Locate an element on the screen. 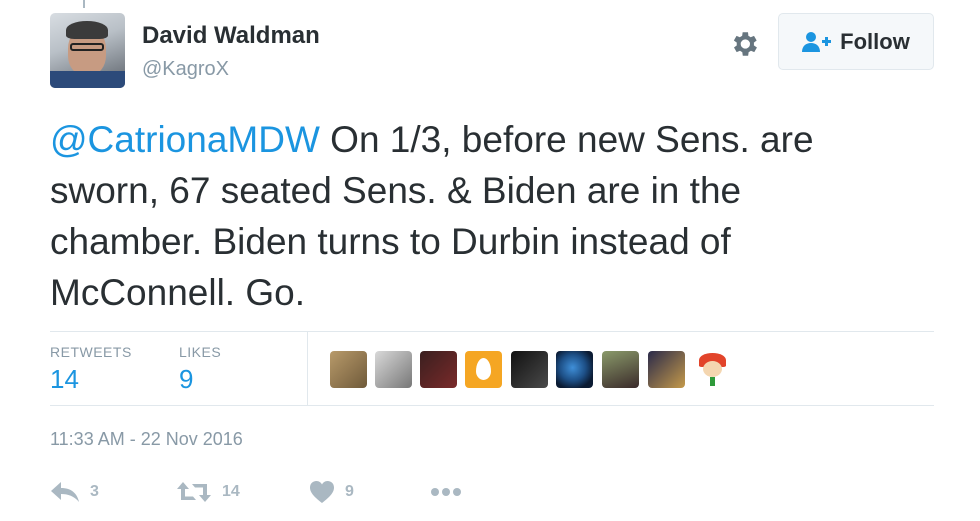 The image size is (980, 521). avatar-glasses is located at coordinates (87, 47).